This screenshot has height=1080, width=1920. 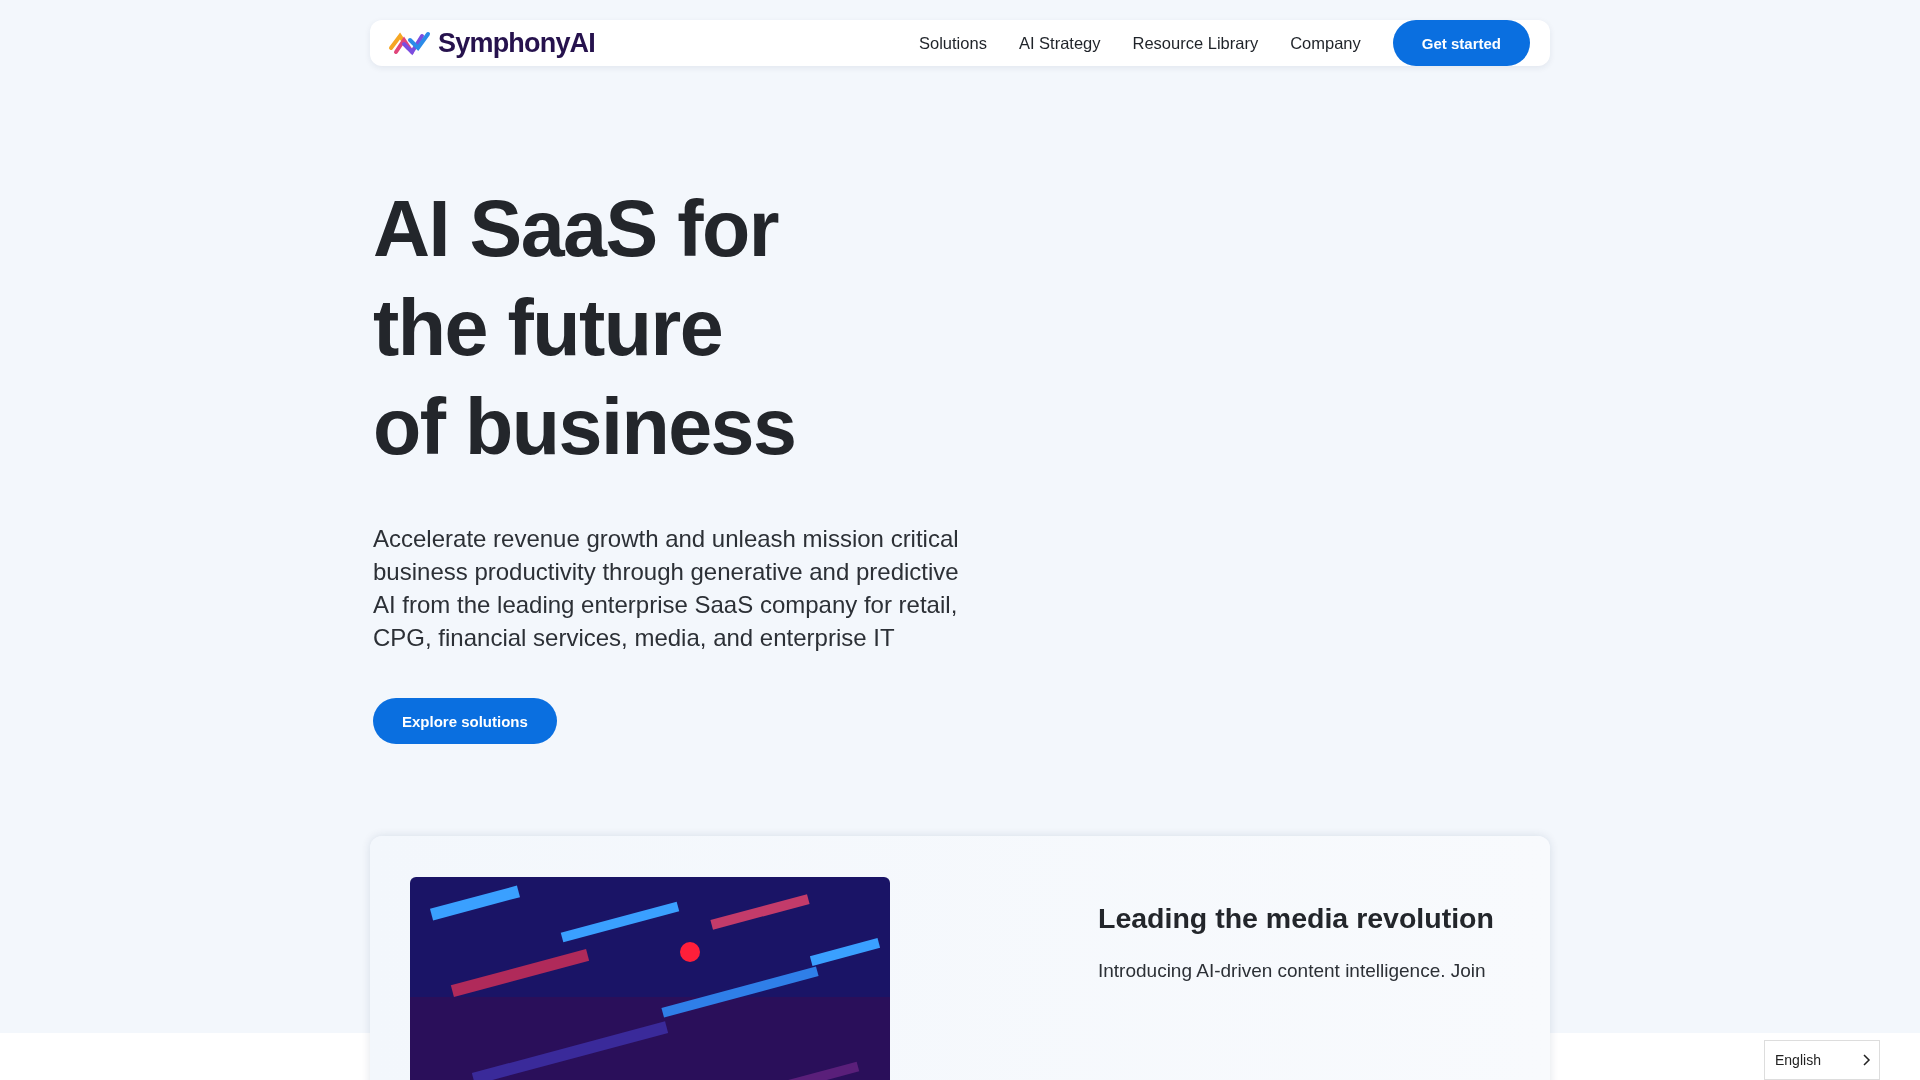 What do you see at coordinates (1296, 918) in the screenshot?
I see `card-title: Leading the media revolution` at bounding box center [1296, 918].